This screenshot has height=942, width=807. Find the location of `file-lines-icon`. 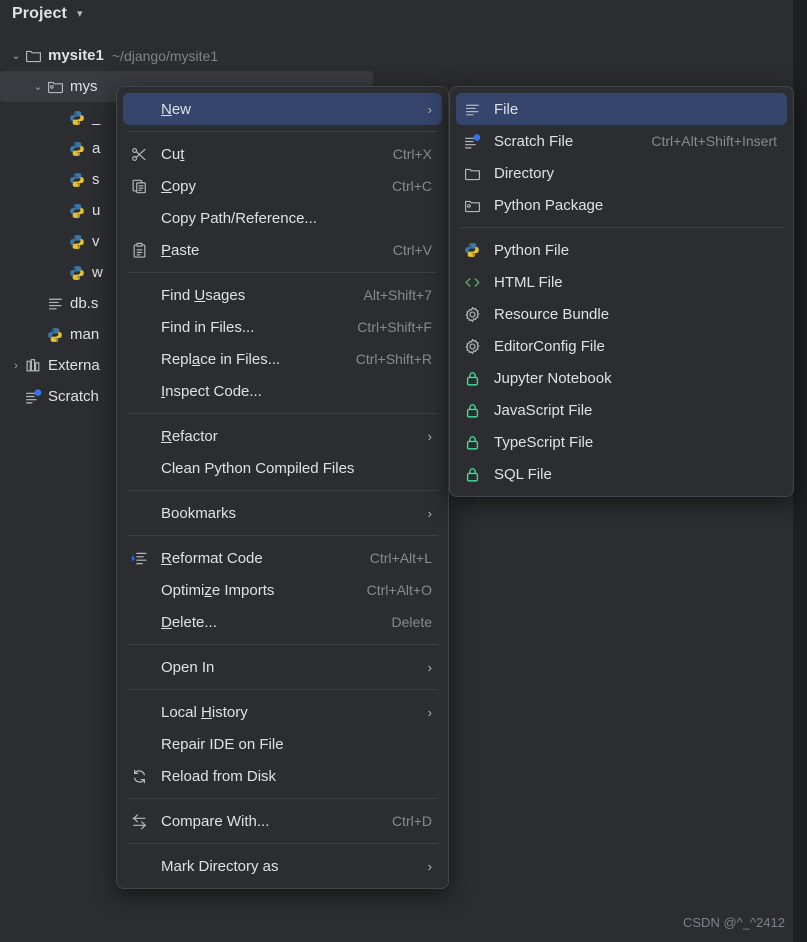

file-lines-icon is located at coordinates (472, 109).